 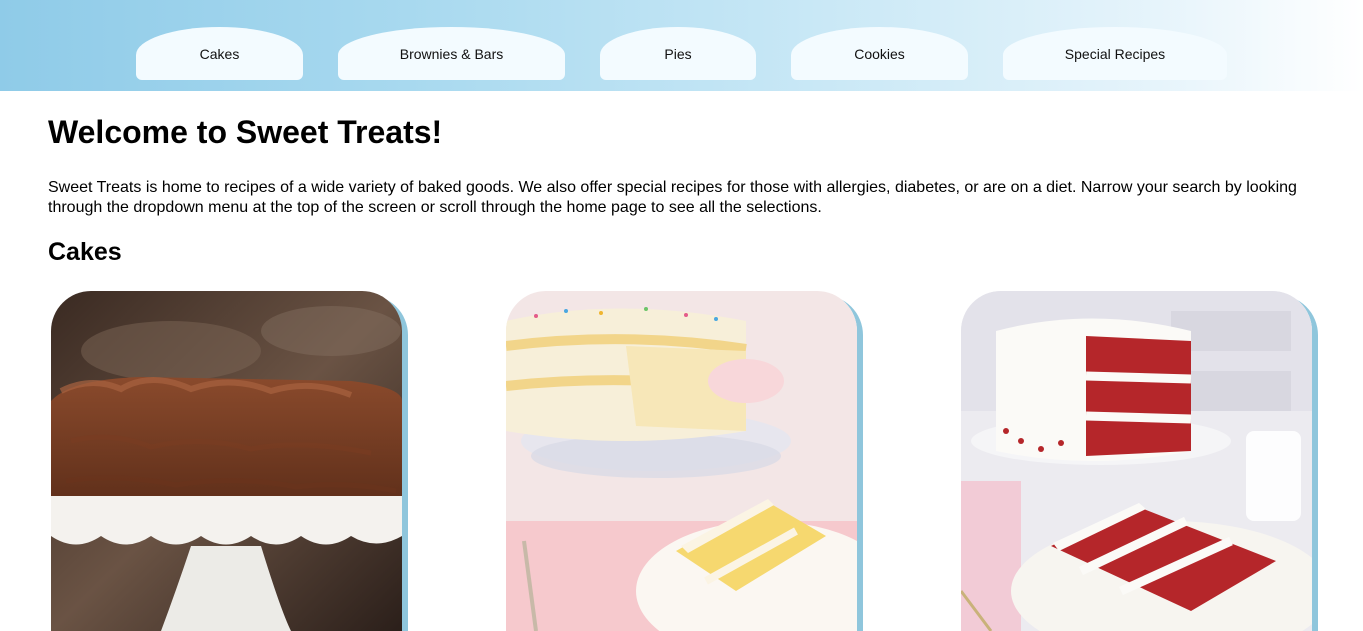 I want to click on red-velvet-cake-image, so click(x=1136, y=461).